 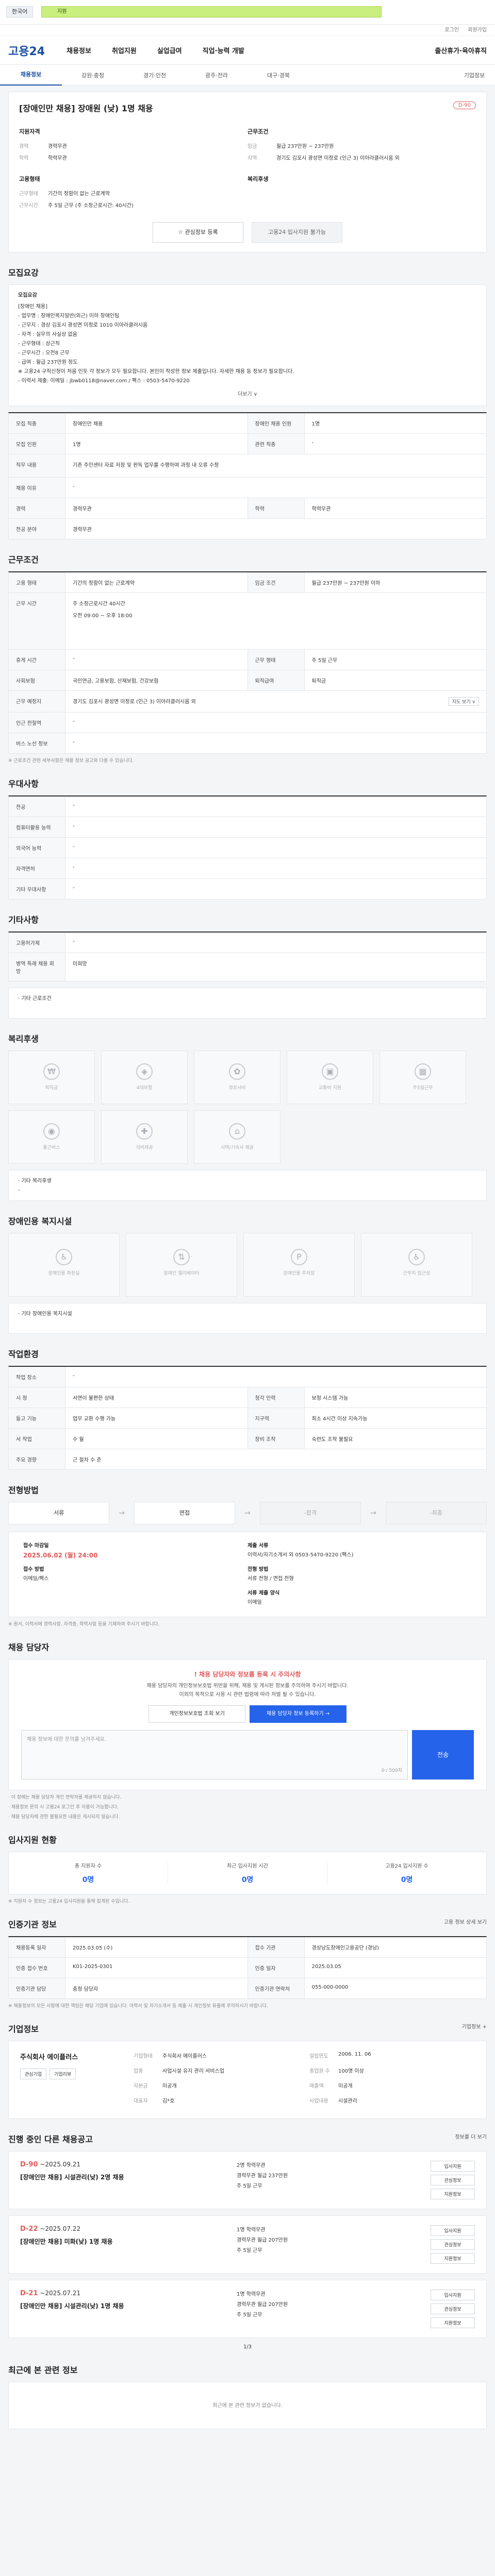 What do you see at coordinates (128, 2177) in the screenshot?
I see `other-title: [장애인만 채용] 시설관리(낮) 2명 채용` at bounding box center [128, 2177].